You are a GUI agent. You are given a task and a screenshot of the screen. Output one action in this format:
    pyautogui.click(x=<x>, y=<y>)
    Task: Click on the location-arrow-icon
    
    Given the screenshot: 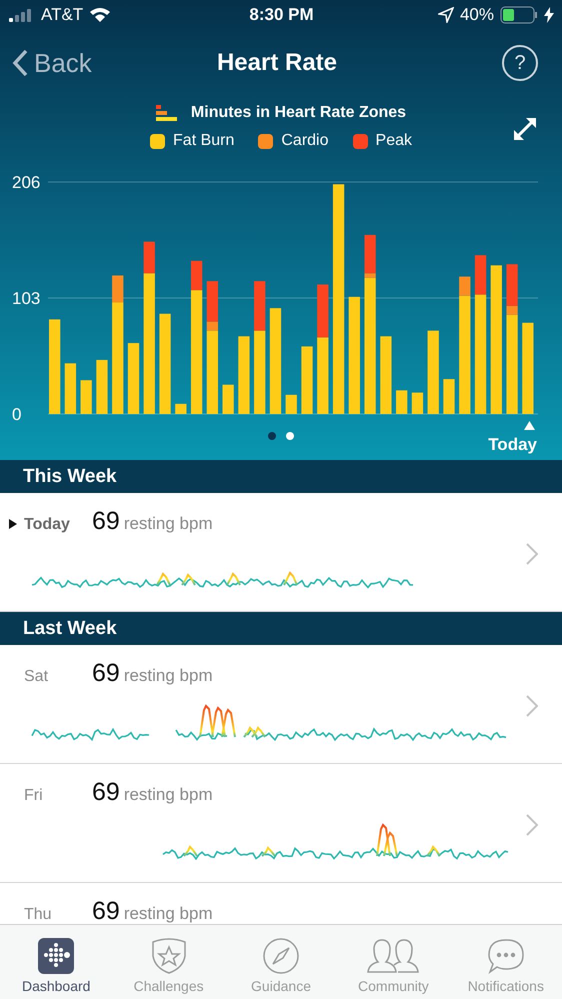 What is the action you would take?
    pyautogui.click(x=446, y=15)
    